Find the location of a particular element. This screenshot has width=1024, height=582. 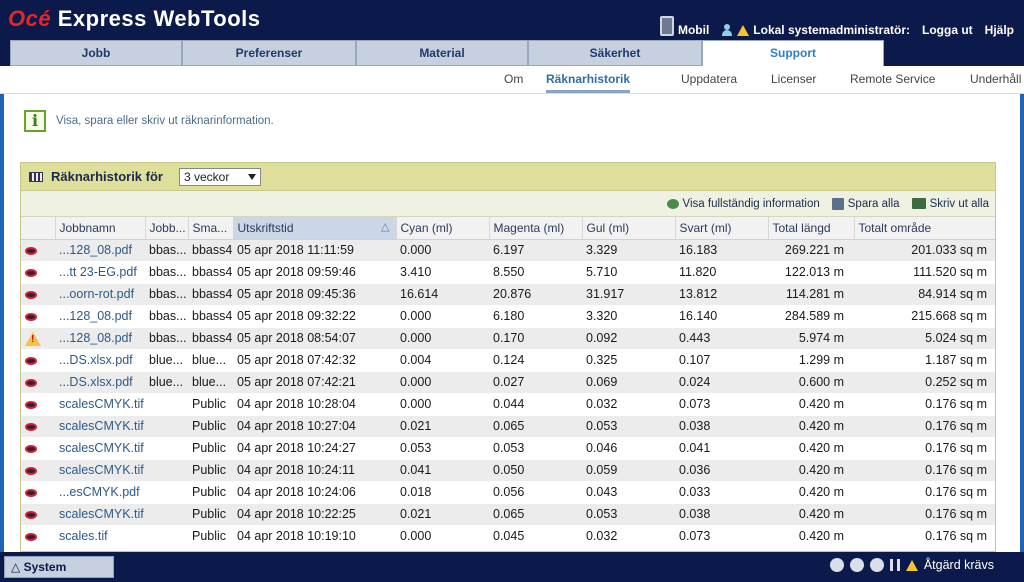

subtab-remote-service: Remote Service is located at coordinates (892, 79).